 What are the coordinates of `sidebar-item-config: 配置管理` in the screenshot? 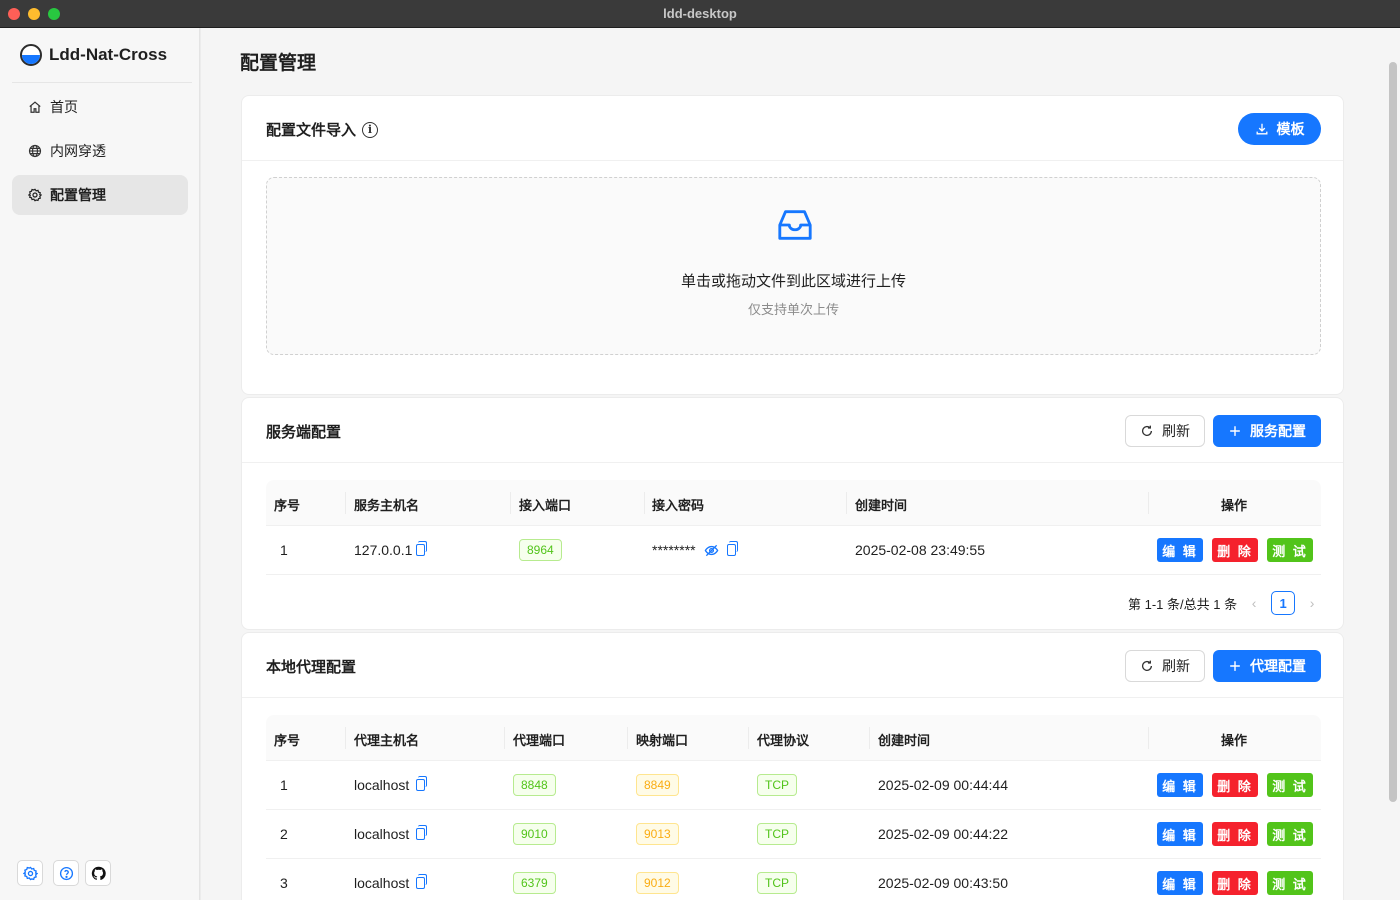 It's located at (100, 195).